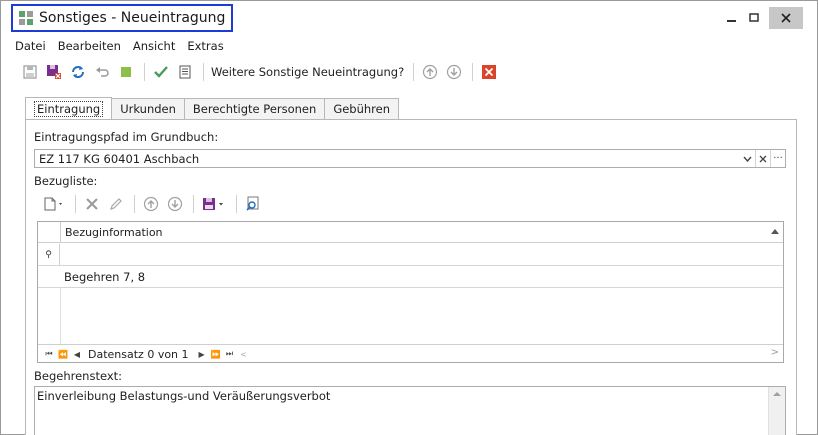 Image resolution: width=818 pixels, height=435 pixels. I want to click on save-close-icon, so click(54, 72).